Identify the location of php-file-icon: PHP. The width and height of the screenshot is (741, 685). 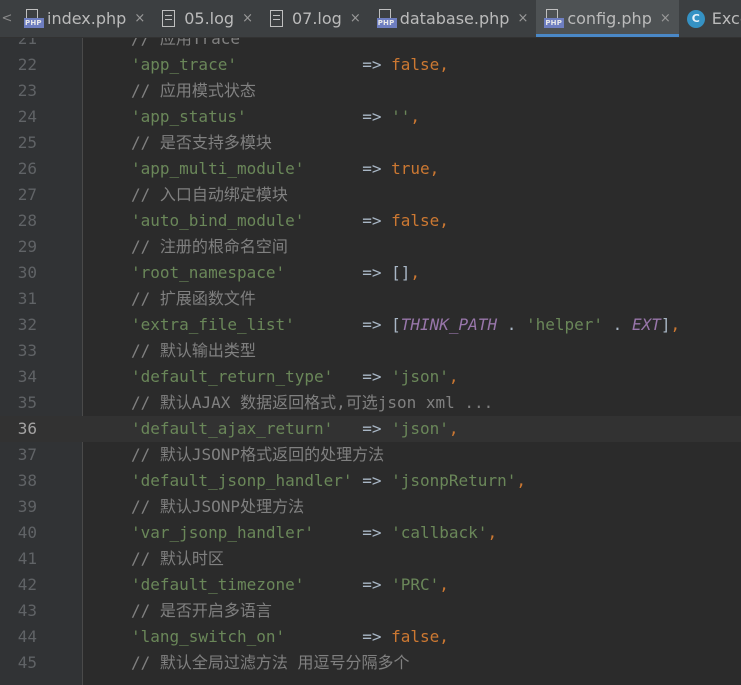
(34, 18).